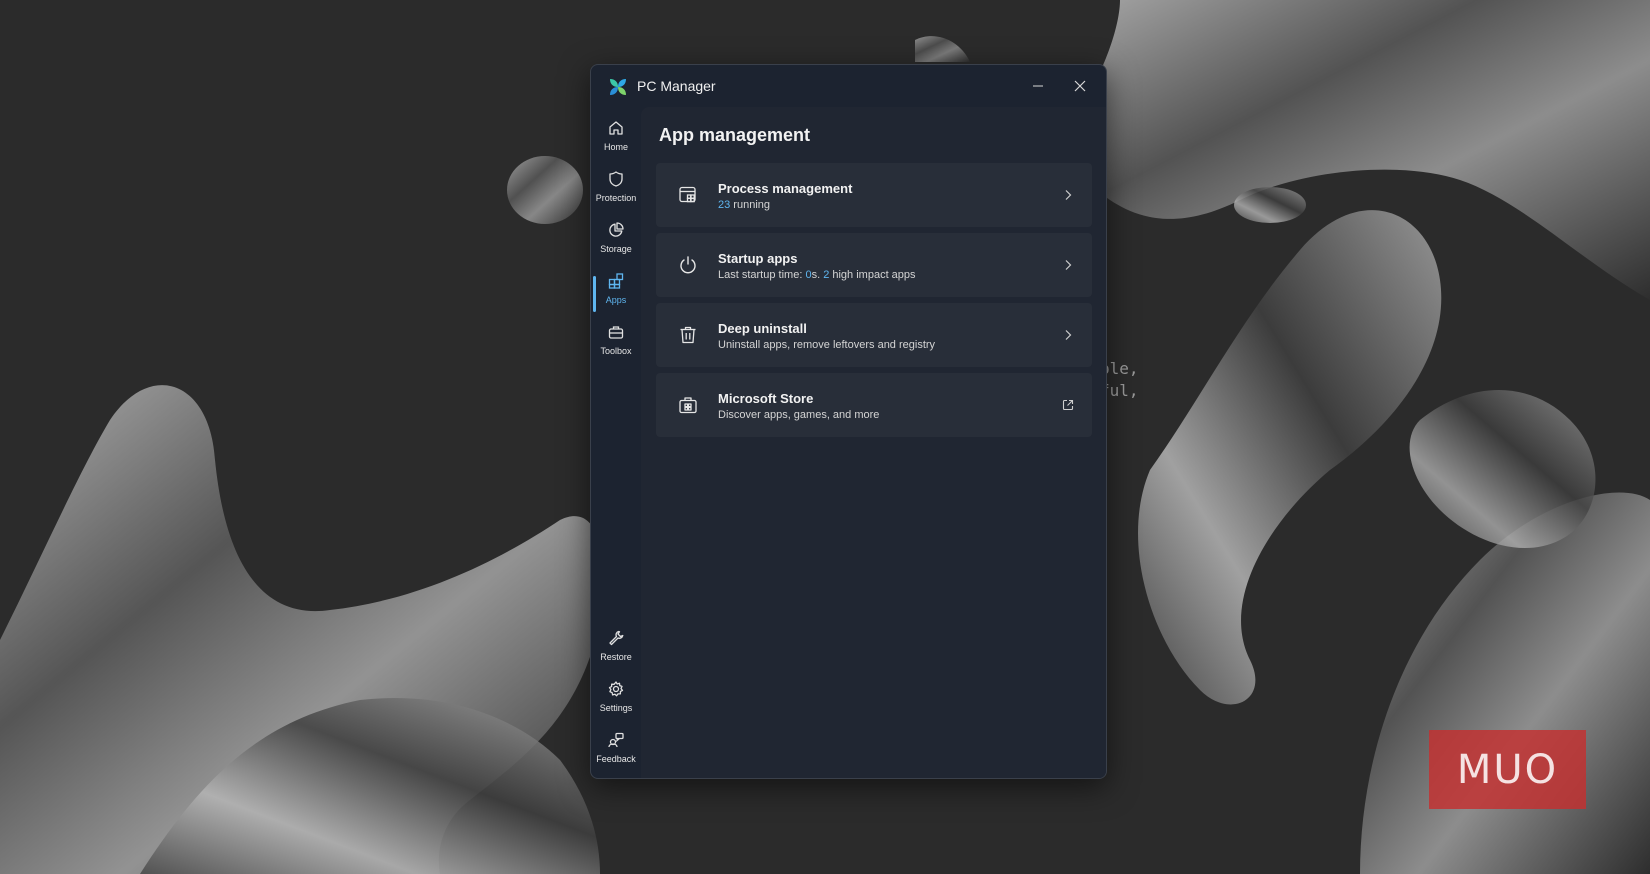 The height and width of the screenshot is (874, 1650). I want to click on sidebar-item-label: Apps, so click(616, 300).